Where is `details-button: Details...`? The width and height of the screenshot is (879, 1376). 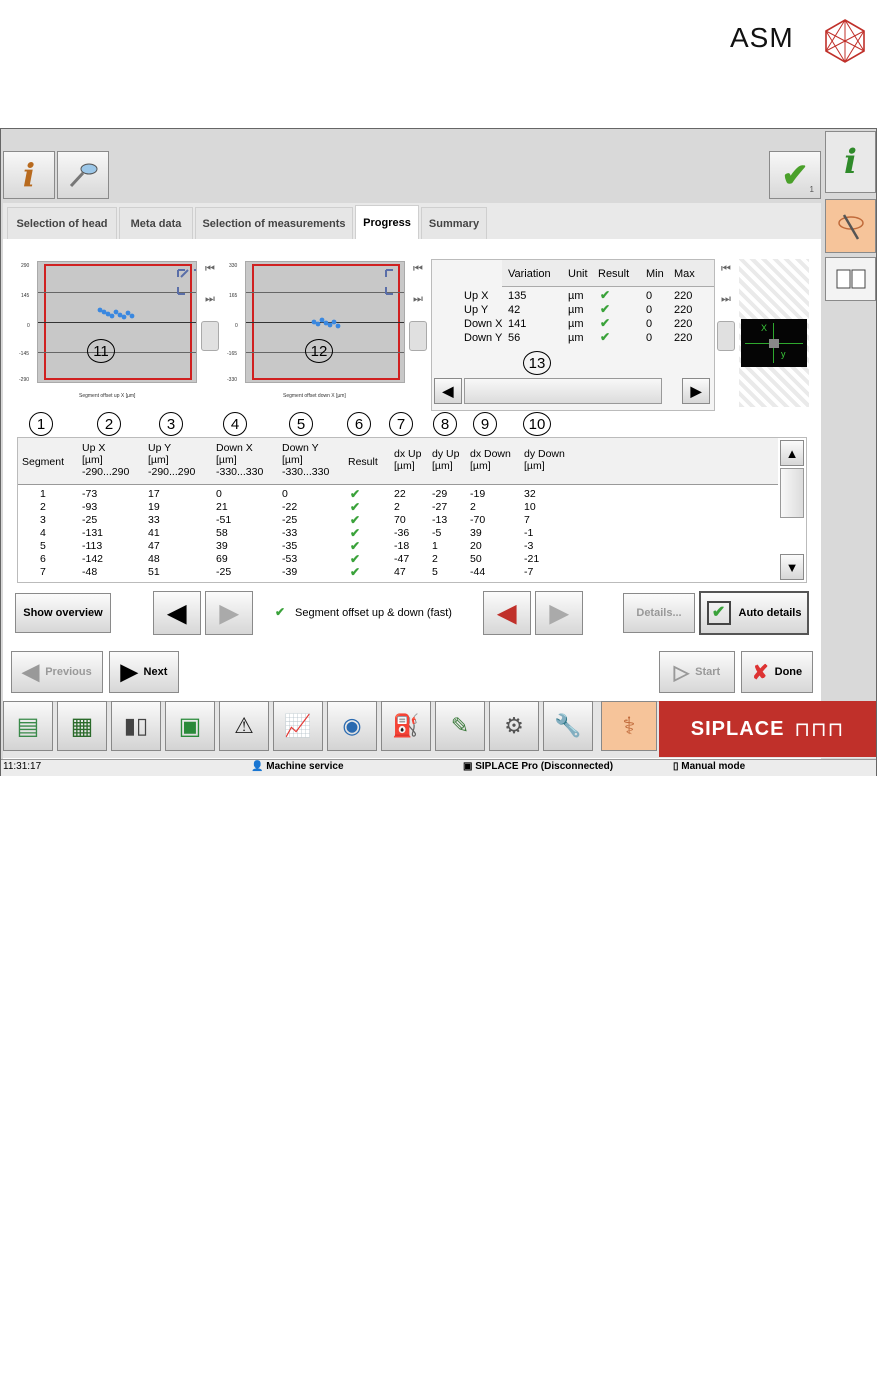
details-button: Details... is located at coordinates (659, 613).